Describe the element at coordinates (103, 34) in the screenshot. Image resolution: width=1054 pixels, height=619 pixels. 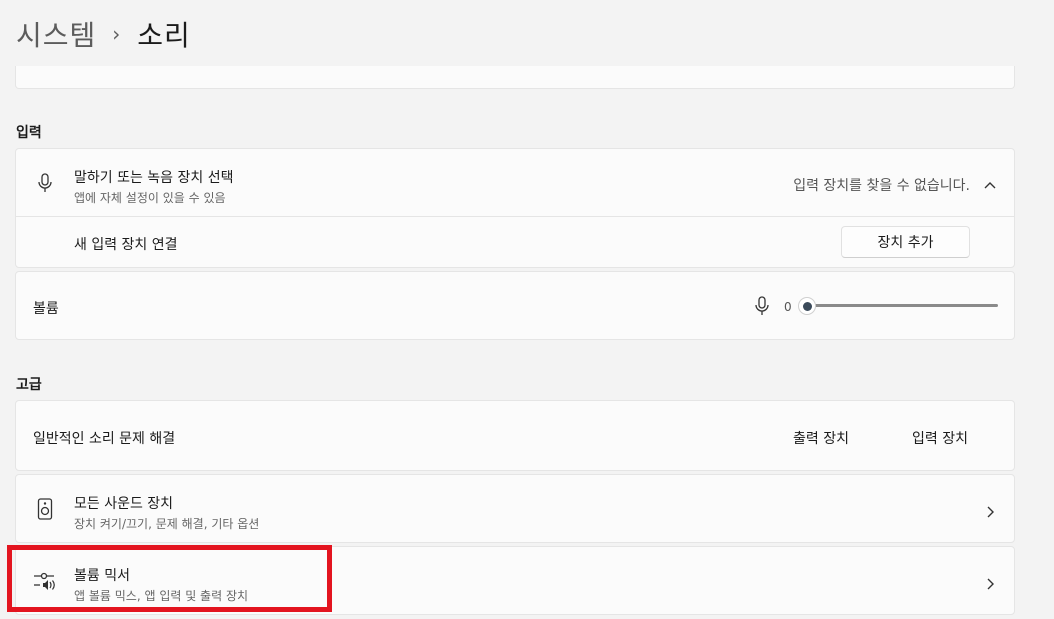
I see `breadcrumb: 시스템 › 소리` at that location.